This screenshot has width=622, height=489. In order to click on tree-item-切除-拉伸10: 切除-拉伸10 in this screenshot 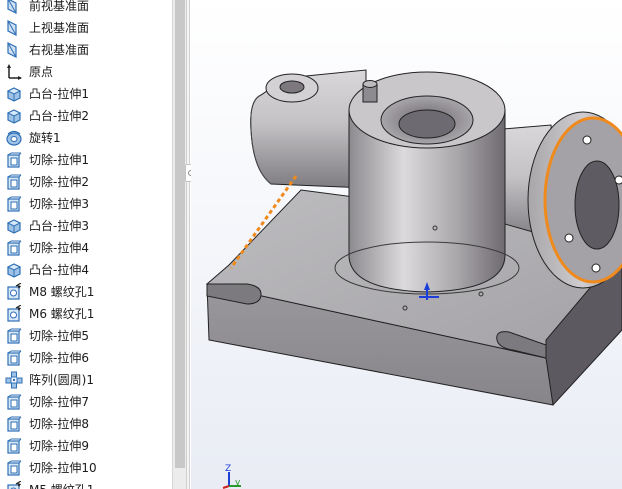, I will do `click(88, 468)`.